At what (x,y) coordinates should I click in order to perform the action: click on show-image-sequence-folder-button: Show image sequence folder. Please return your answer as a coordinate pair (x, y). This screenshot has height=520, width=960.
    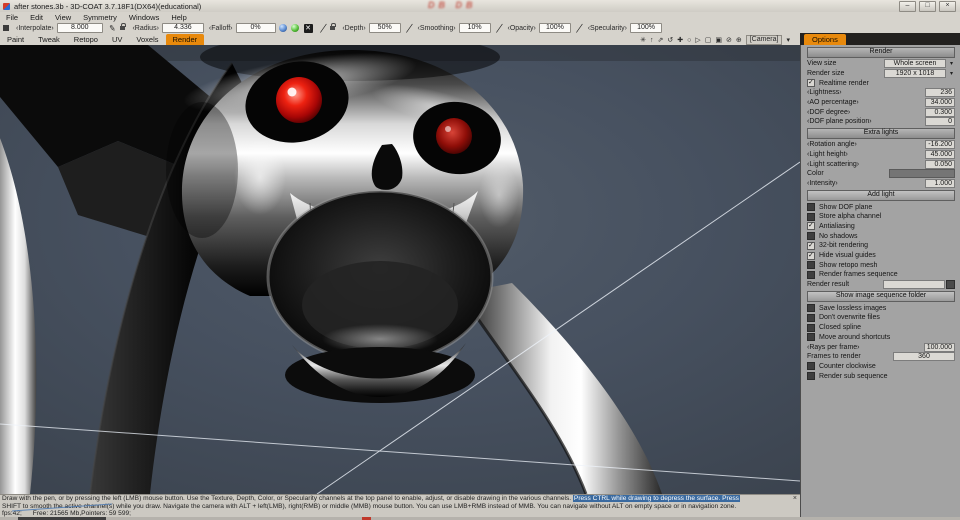
    Looking at the image, I should click on (881, 296).